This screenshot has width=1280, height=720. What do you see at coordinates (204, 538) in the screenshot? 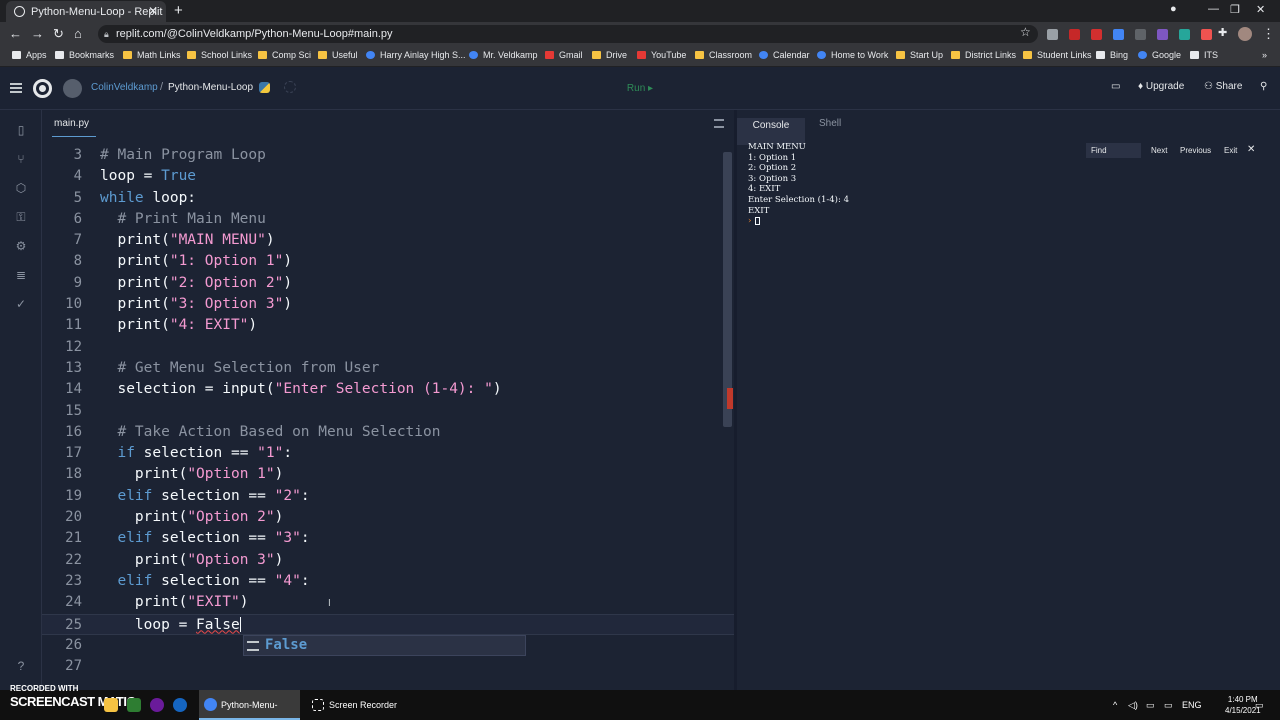
I see `code-text: elif selection == "3":` at bounding box center [204, 538].